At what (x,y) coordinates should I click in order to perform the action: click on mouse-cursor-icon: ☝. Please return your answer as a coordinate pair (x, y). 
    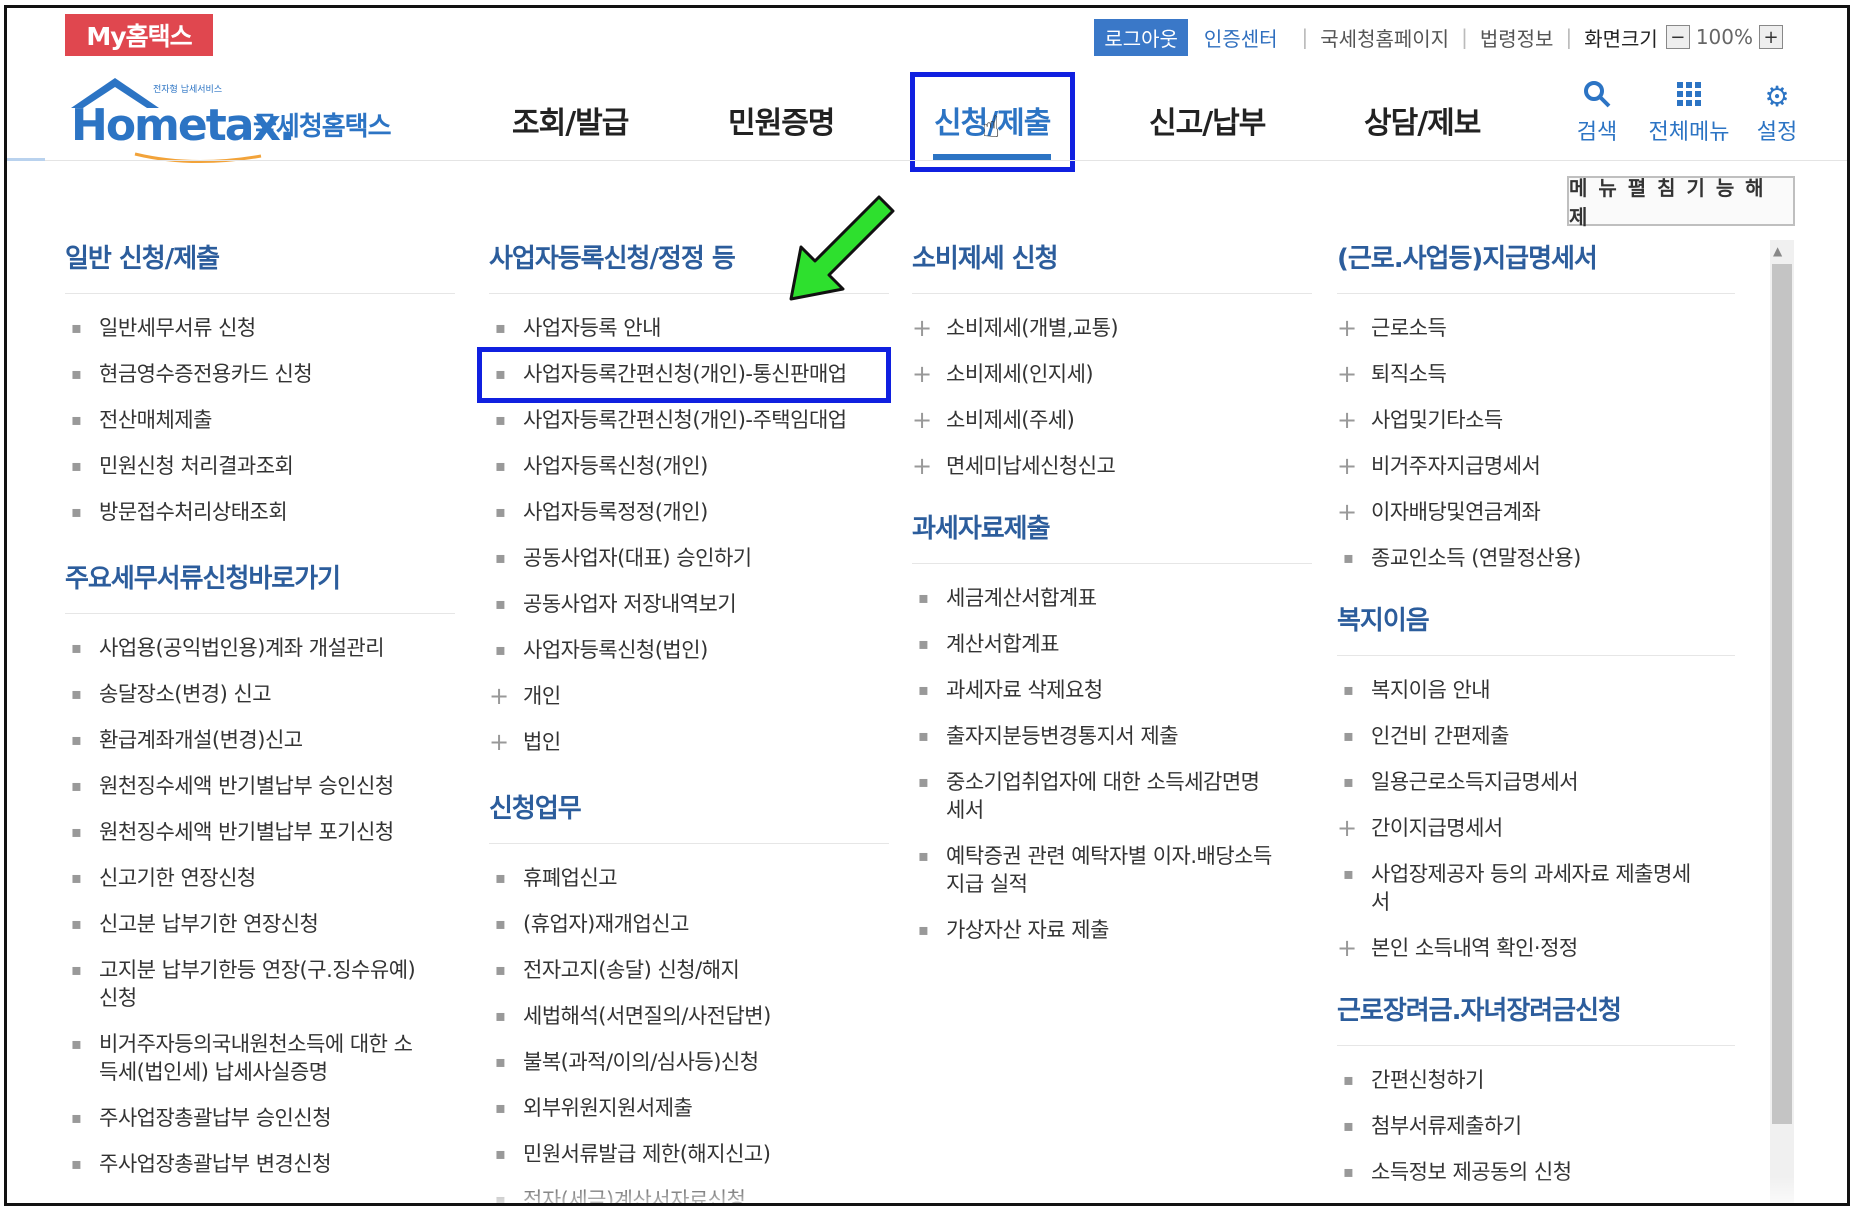
    Looking at the image, I should click on (991, 127).